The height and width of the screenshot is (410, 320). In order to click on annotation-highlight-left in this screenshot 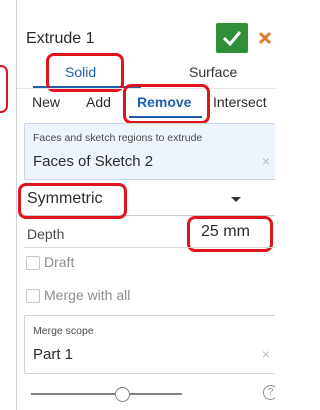, I will do `click(4, 89)`.